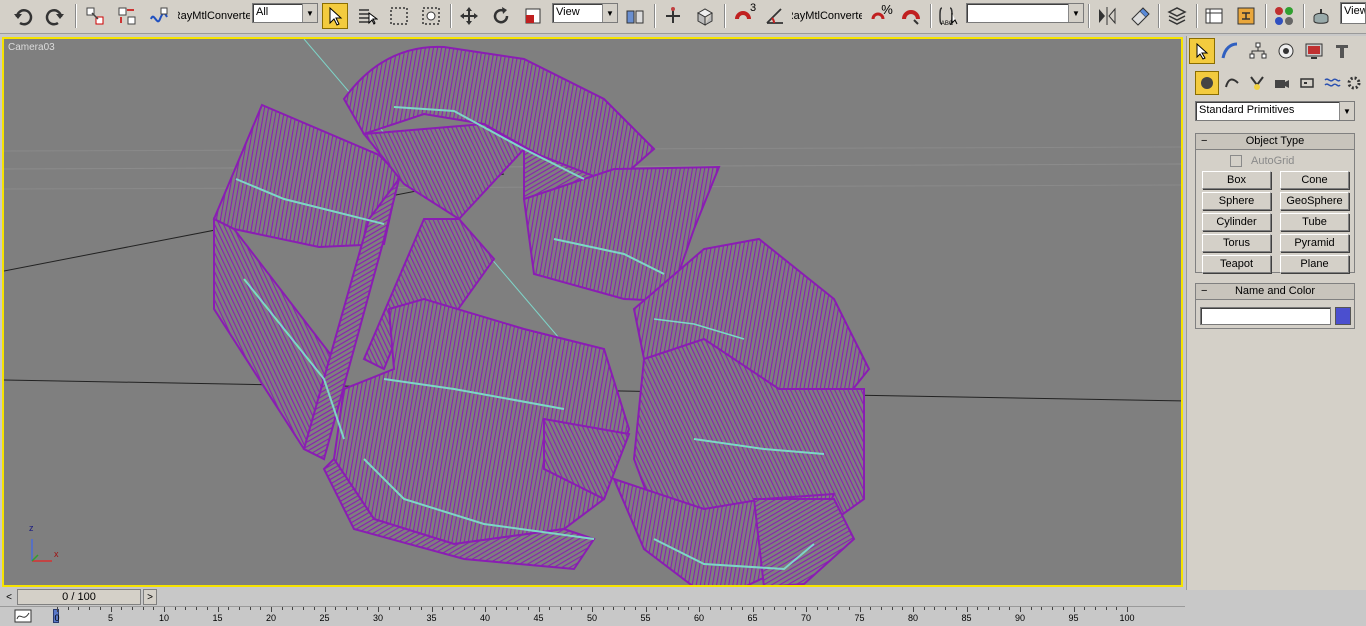 The width and height of the screenshot is (1366, 626). Describe the element at coordinates (1236, 161) in the screenshot. I see `autogrid-checkbox` at that location.